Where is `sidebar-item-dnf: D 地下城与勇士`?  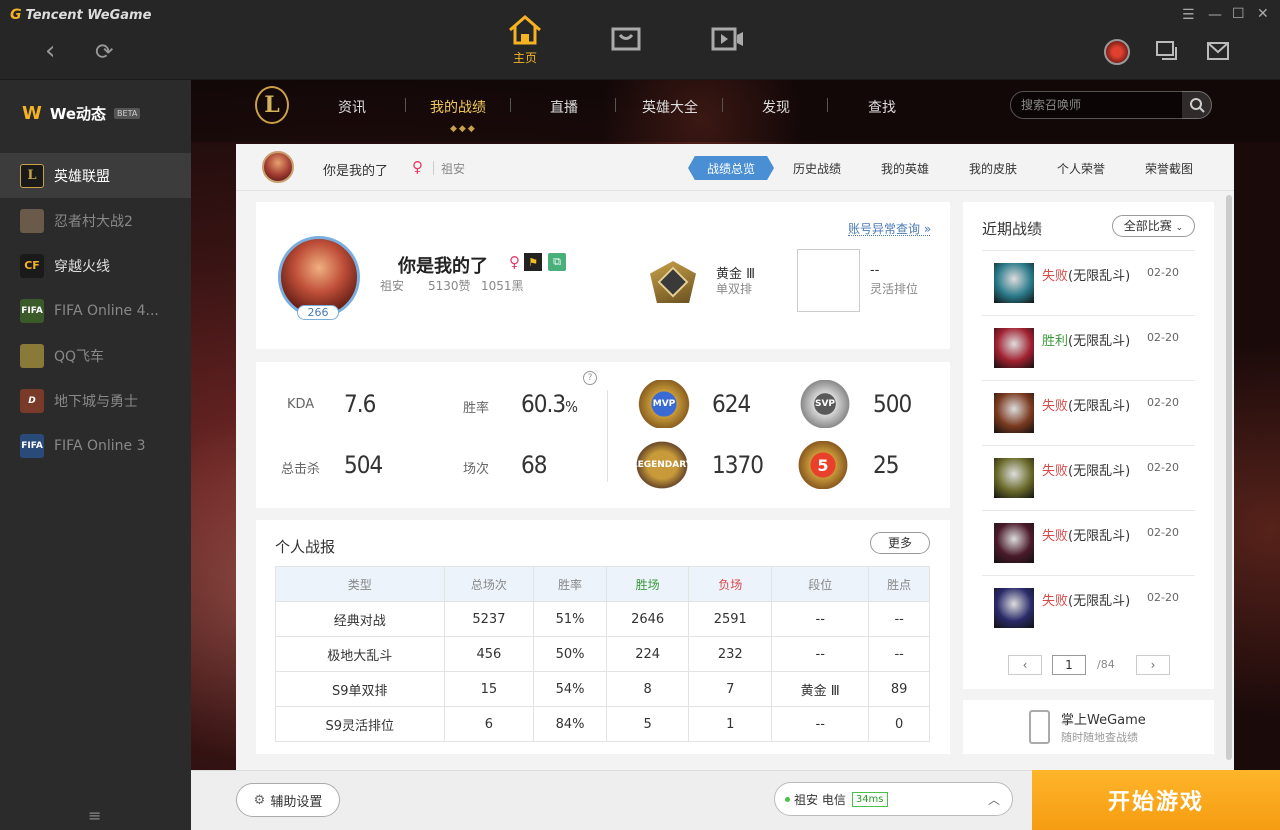
sidebar-item-dnf: D 地下城与勇士 is located at coordinates (95, 400).